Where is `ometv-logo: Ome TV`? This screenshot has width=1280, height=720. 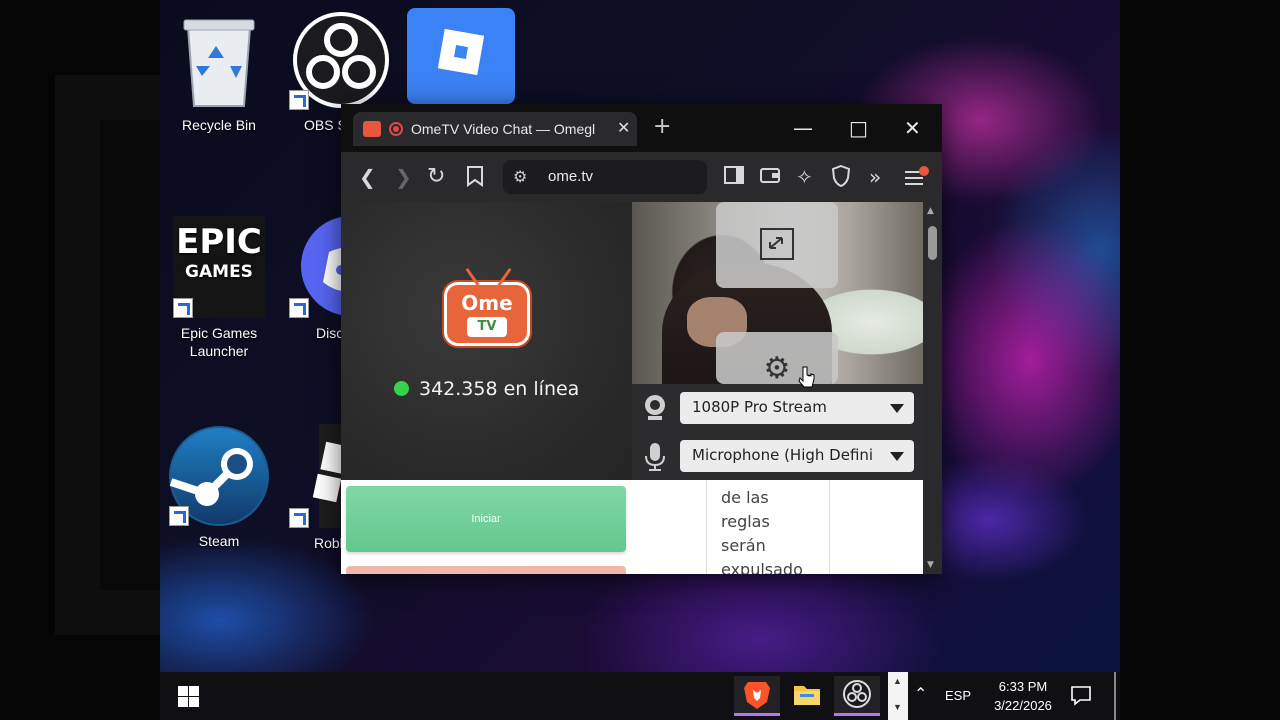
ometv-logo: Ome TV is located at coordinates (487, 306).